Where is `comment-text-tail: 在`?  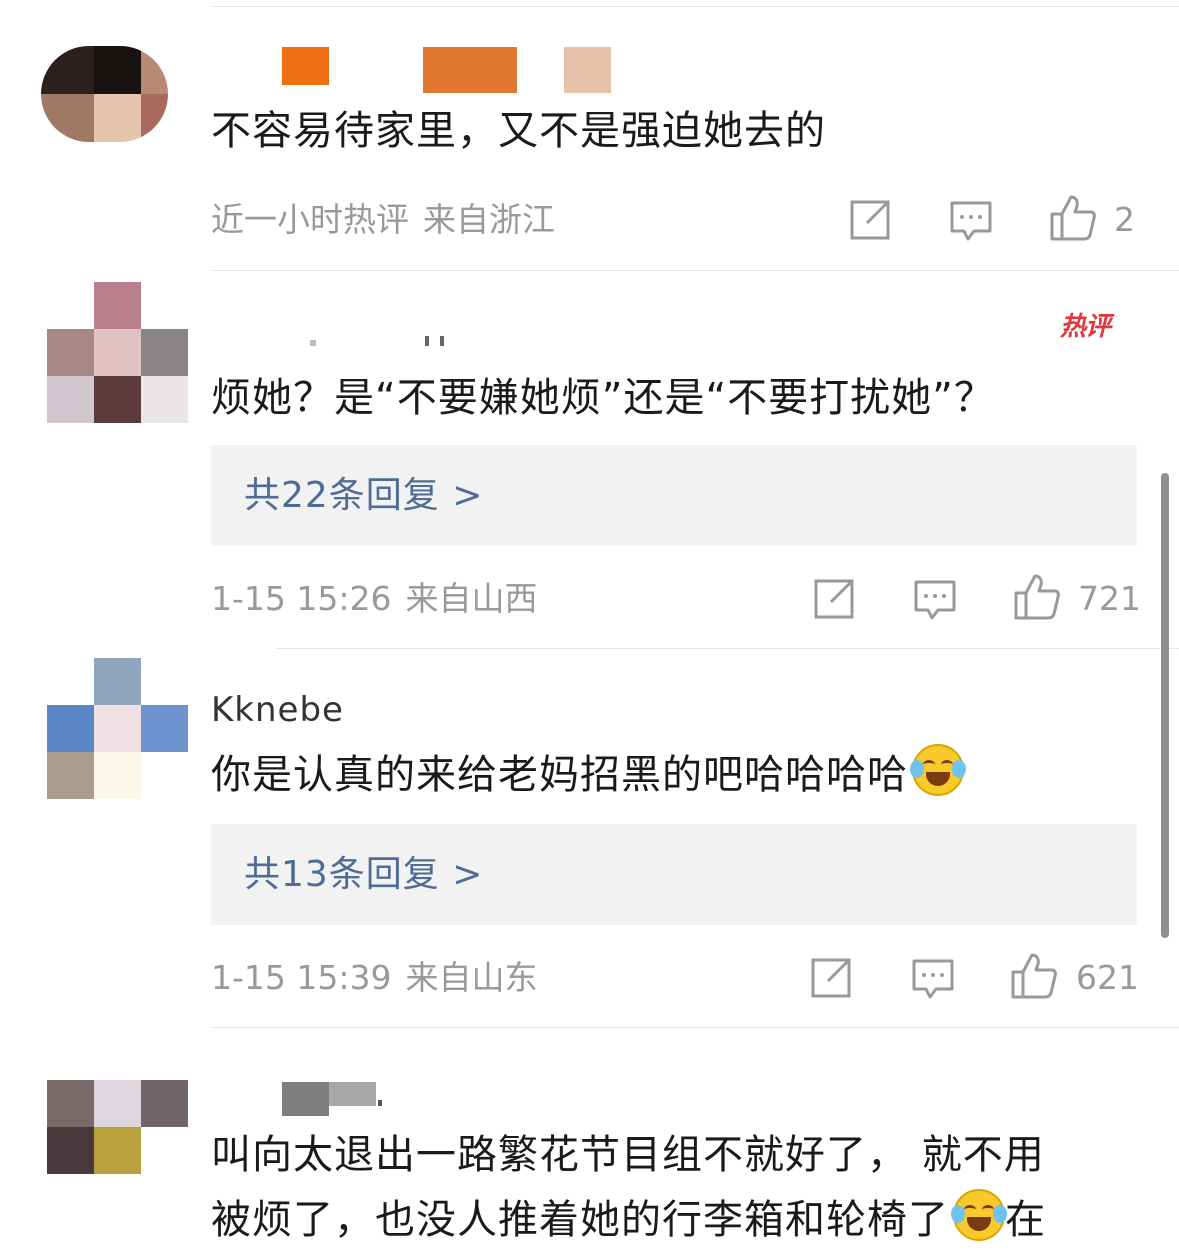 comment-text-tail: 在 is located at coordinates (1025, 1220).